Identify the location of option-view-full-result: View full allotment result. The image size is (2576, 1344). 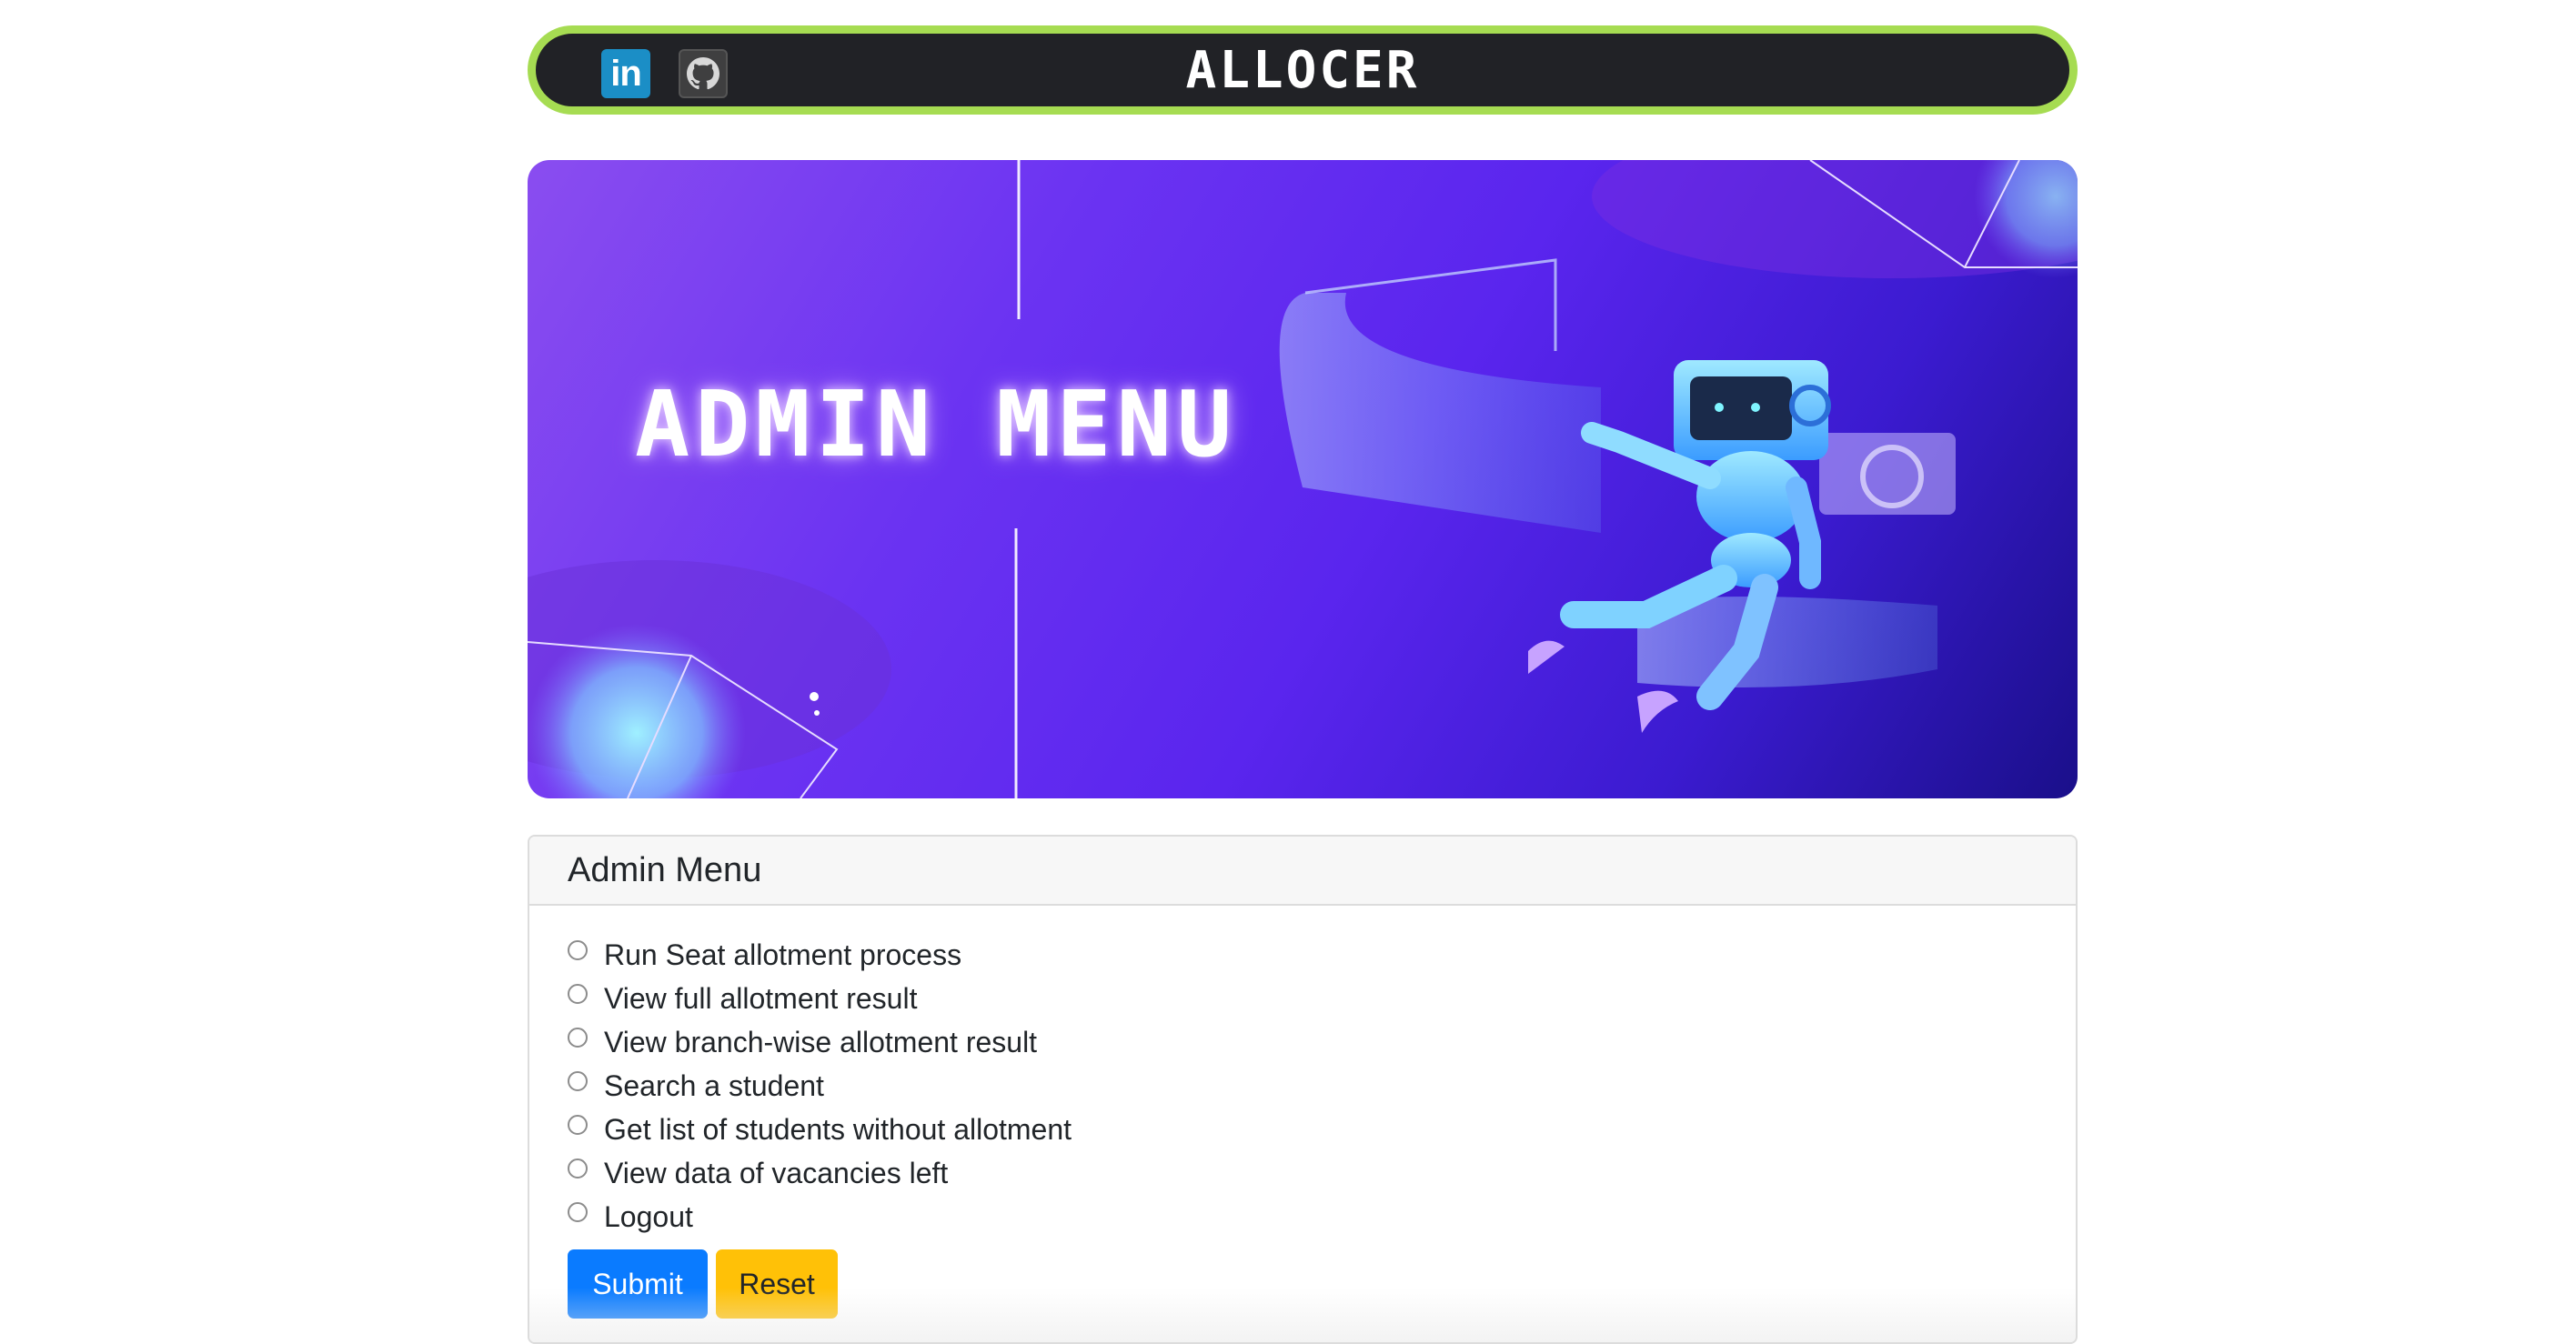
(820, 998).